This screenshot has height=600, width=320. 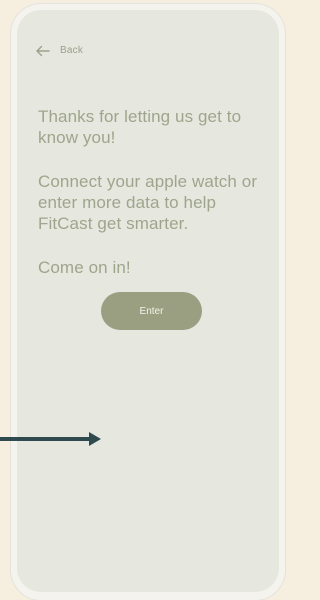 I want to click on welcome-message: Come on in!, so click(x=84, y=267).